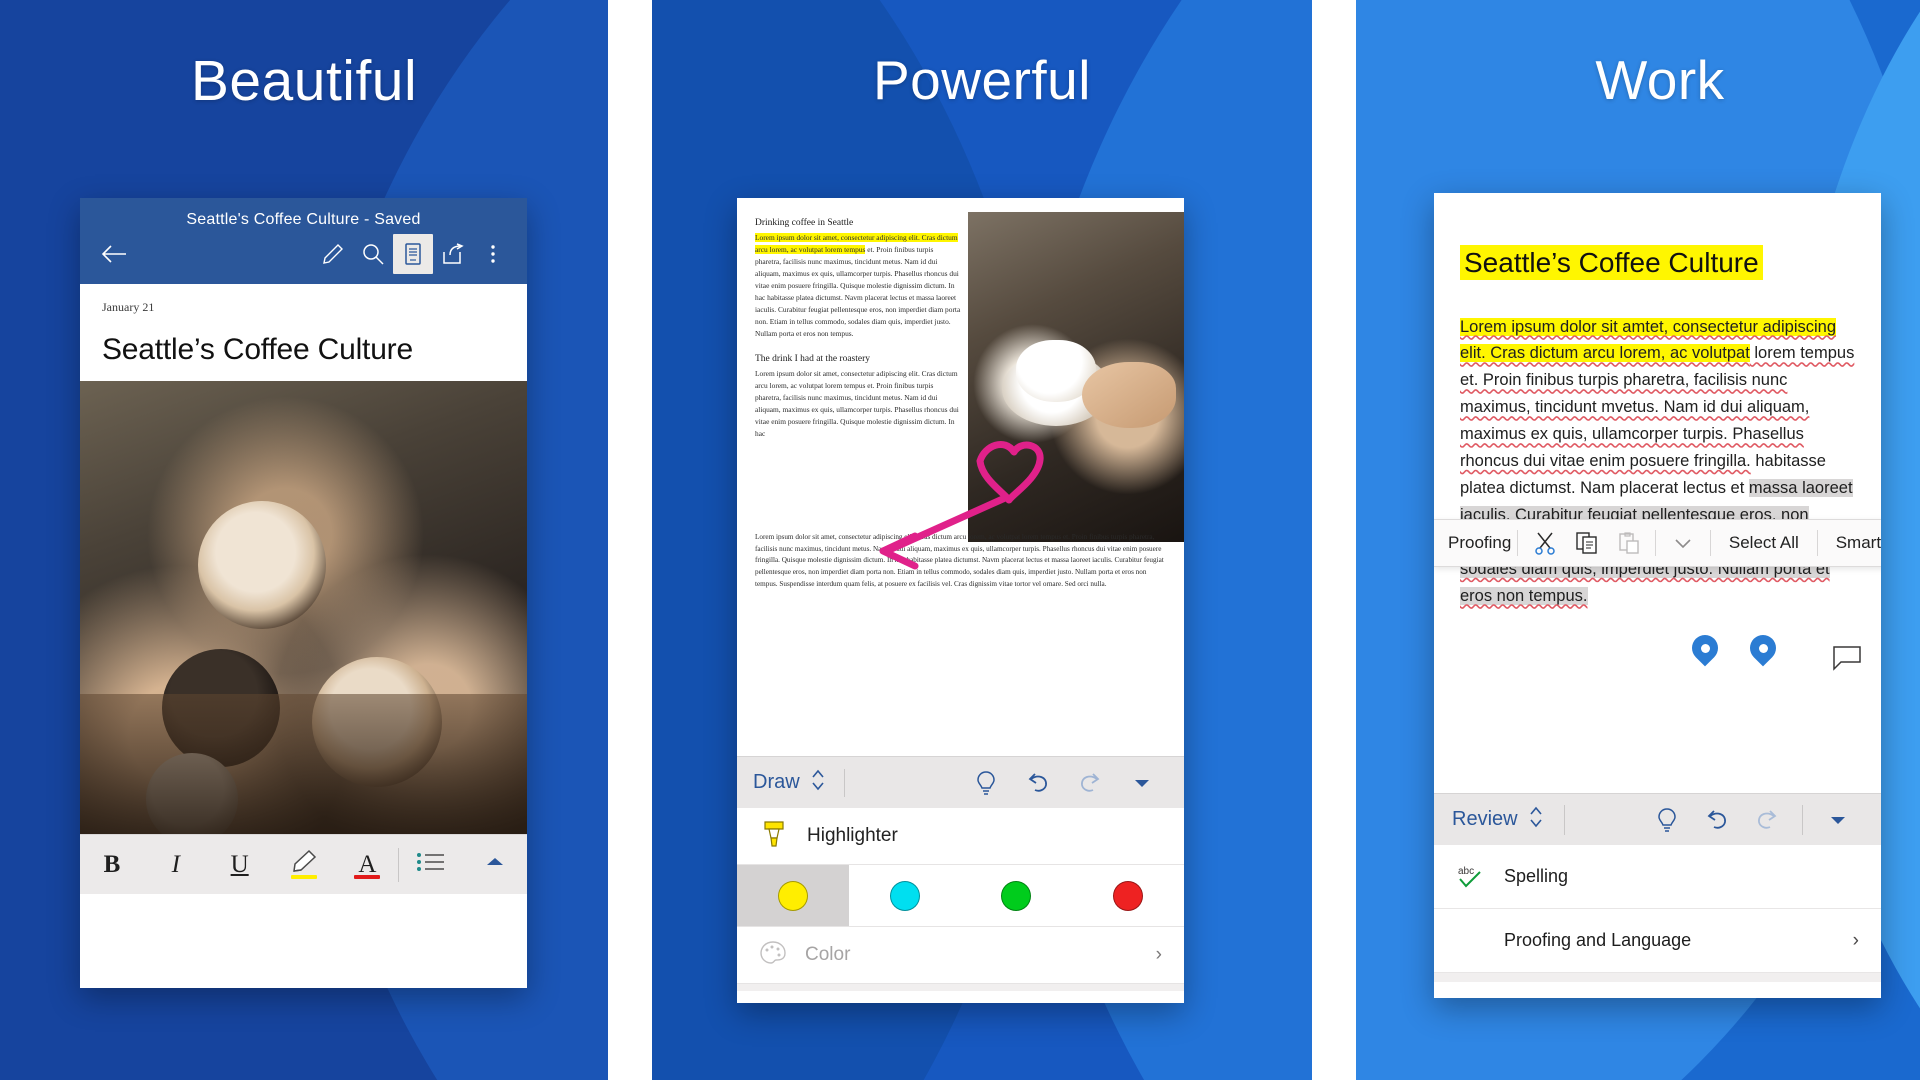  I want to click on formatting-toolbar: B I U A, so click(303, 864).